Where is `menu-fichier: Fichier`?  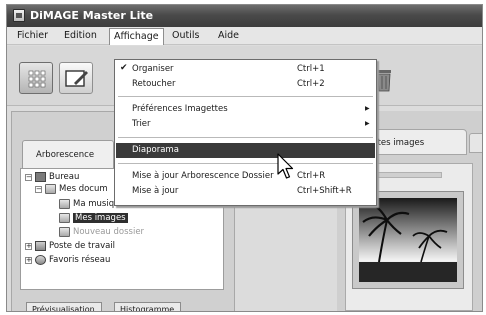
menu-fichier: Fichier is located at coordinates (32, 35).